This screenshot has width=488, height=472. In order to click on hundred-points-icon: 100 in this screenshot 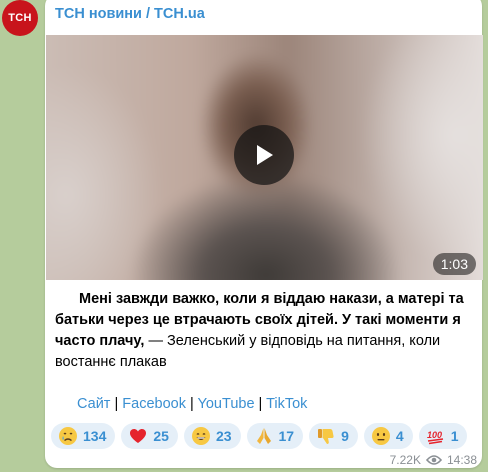, I will do `click(436, 436)`.